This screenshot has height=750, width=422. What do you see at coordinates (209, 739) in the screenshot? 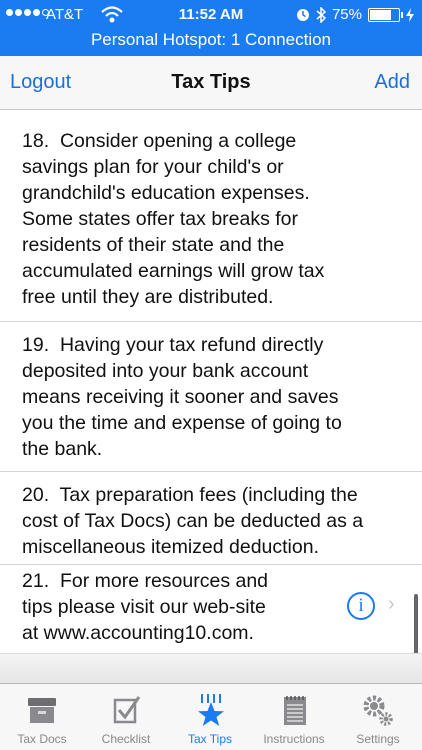
I see `tab-label: Tax Tips` at bounding box center [209, 739].